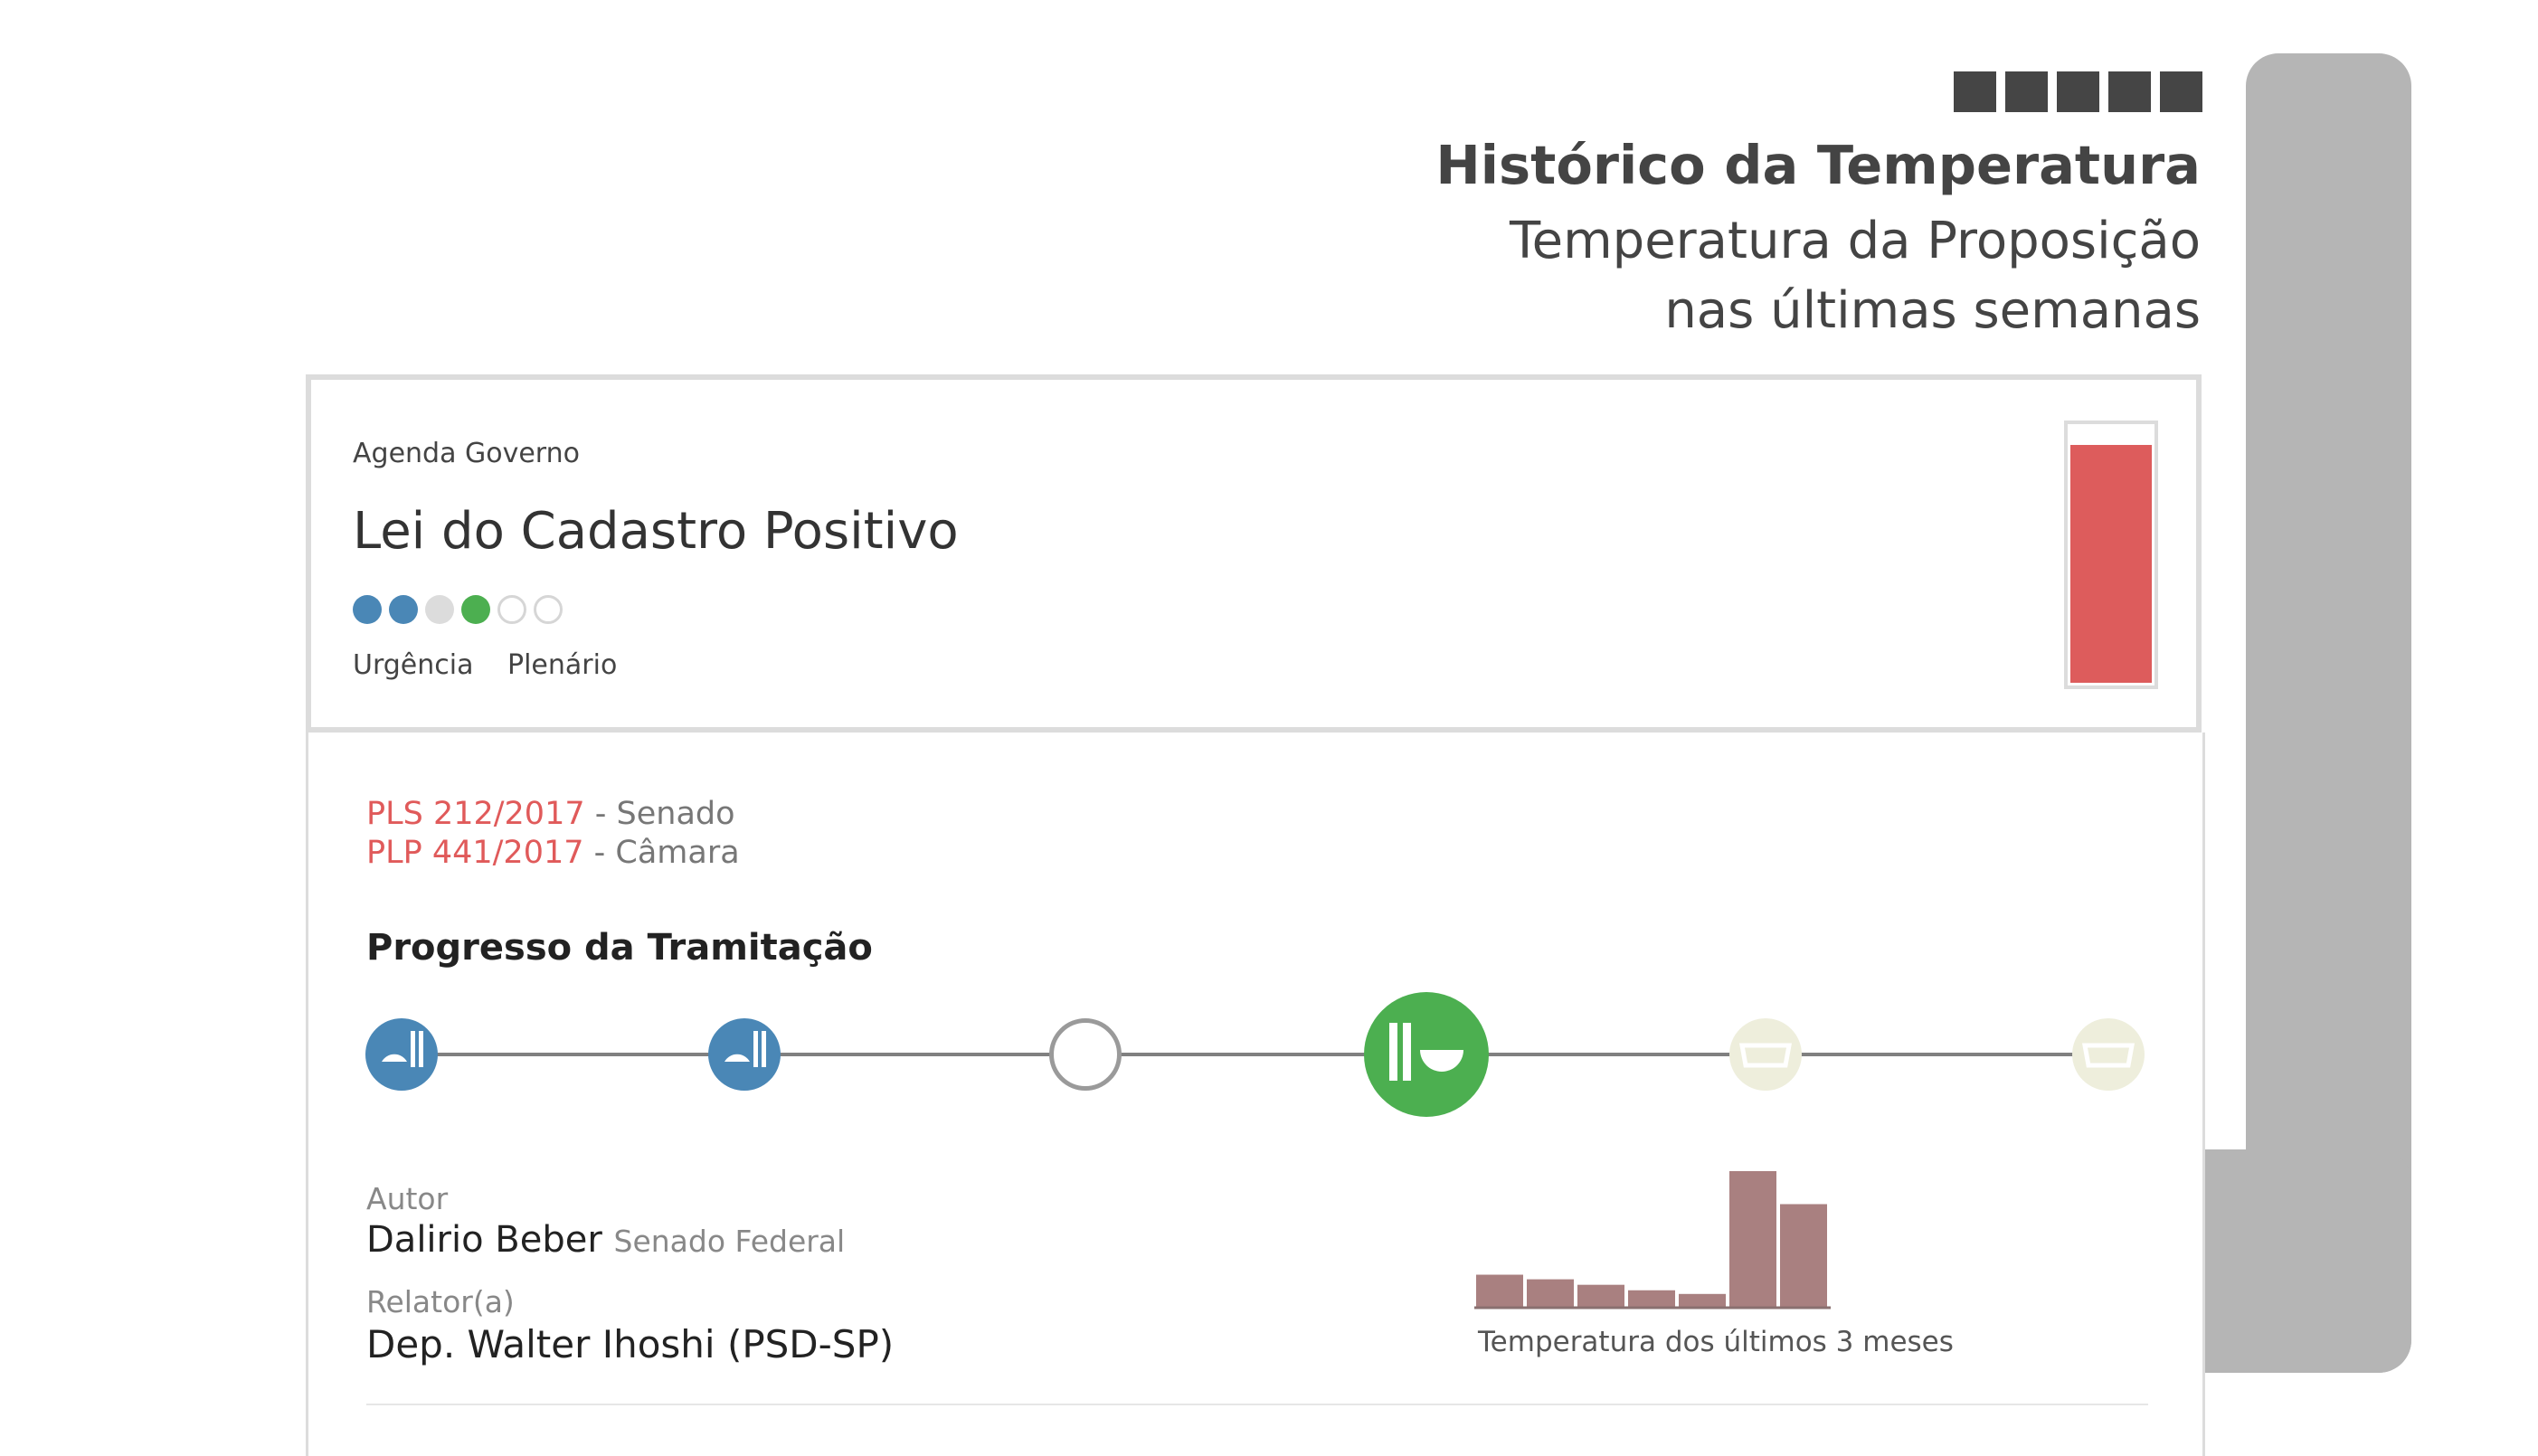 This screenshot has width=2538, height=1456. Describe the element at coordinates (439, 609) in the screenshot. I see `status-dot-grey` at that location.